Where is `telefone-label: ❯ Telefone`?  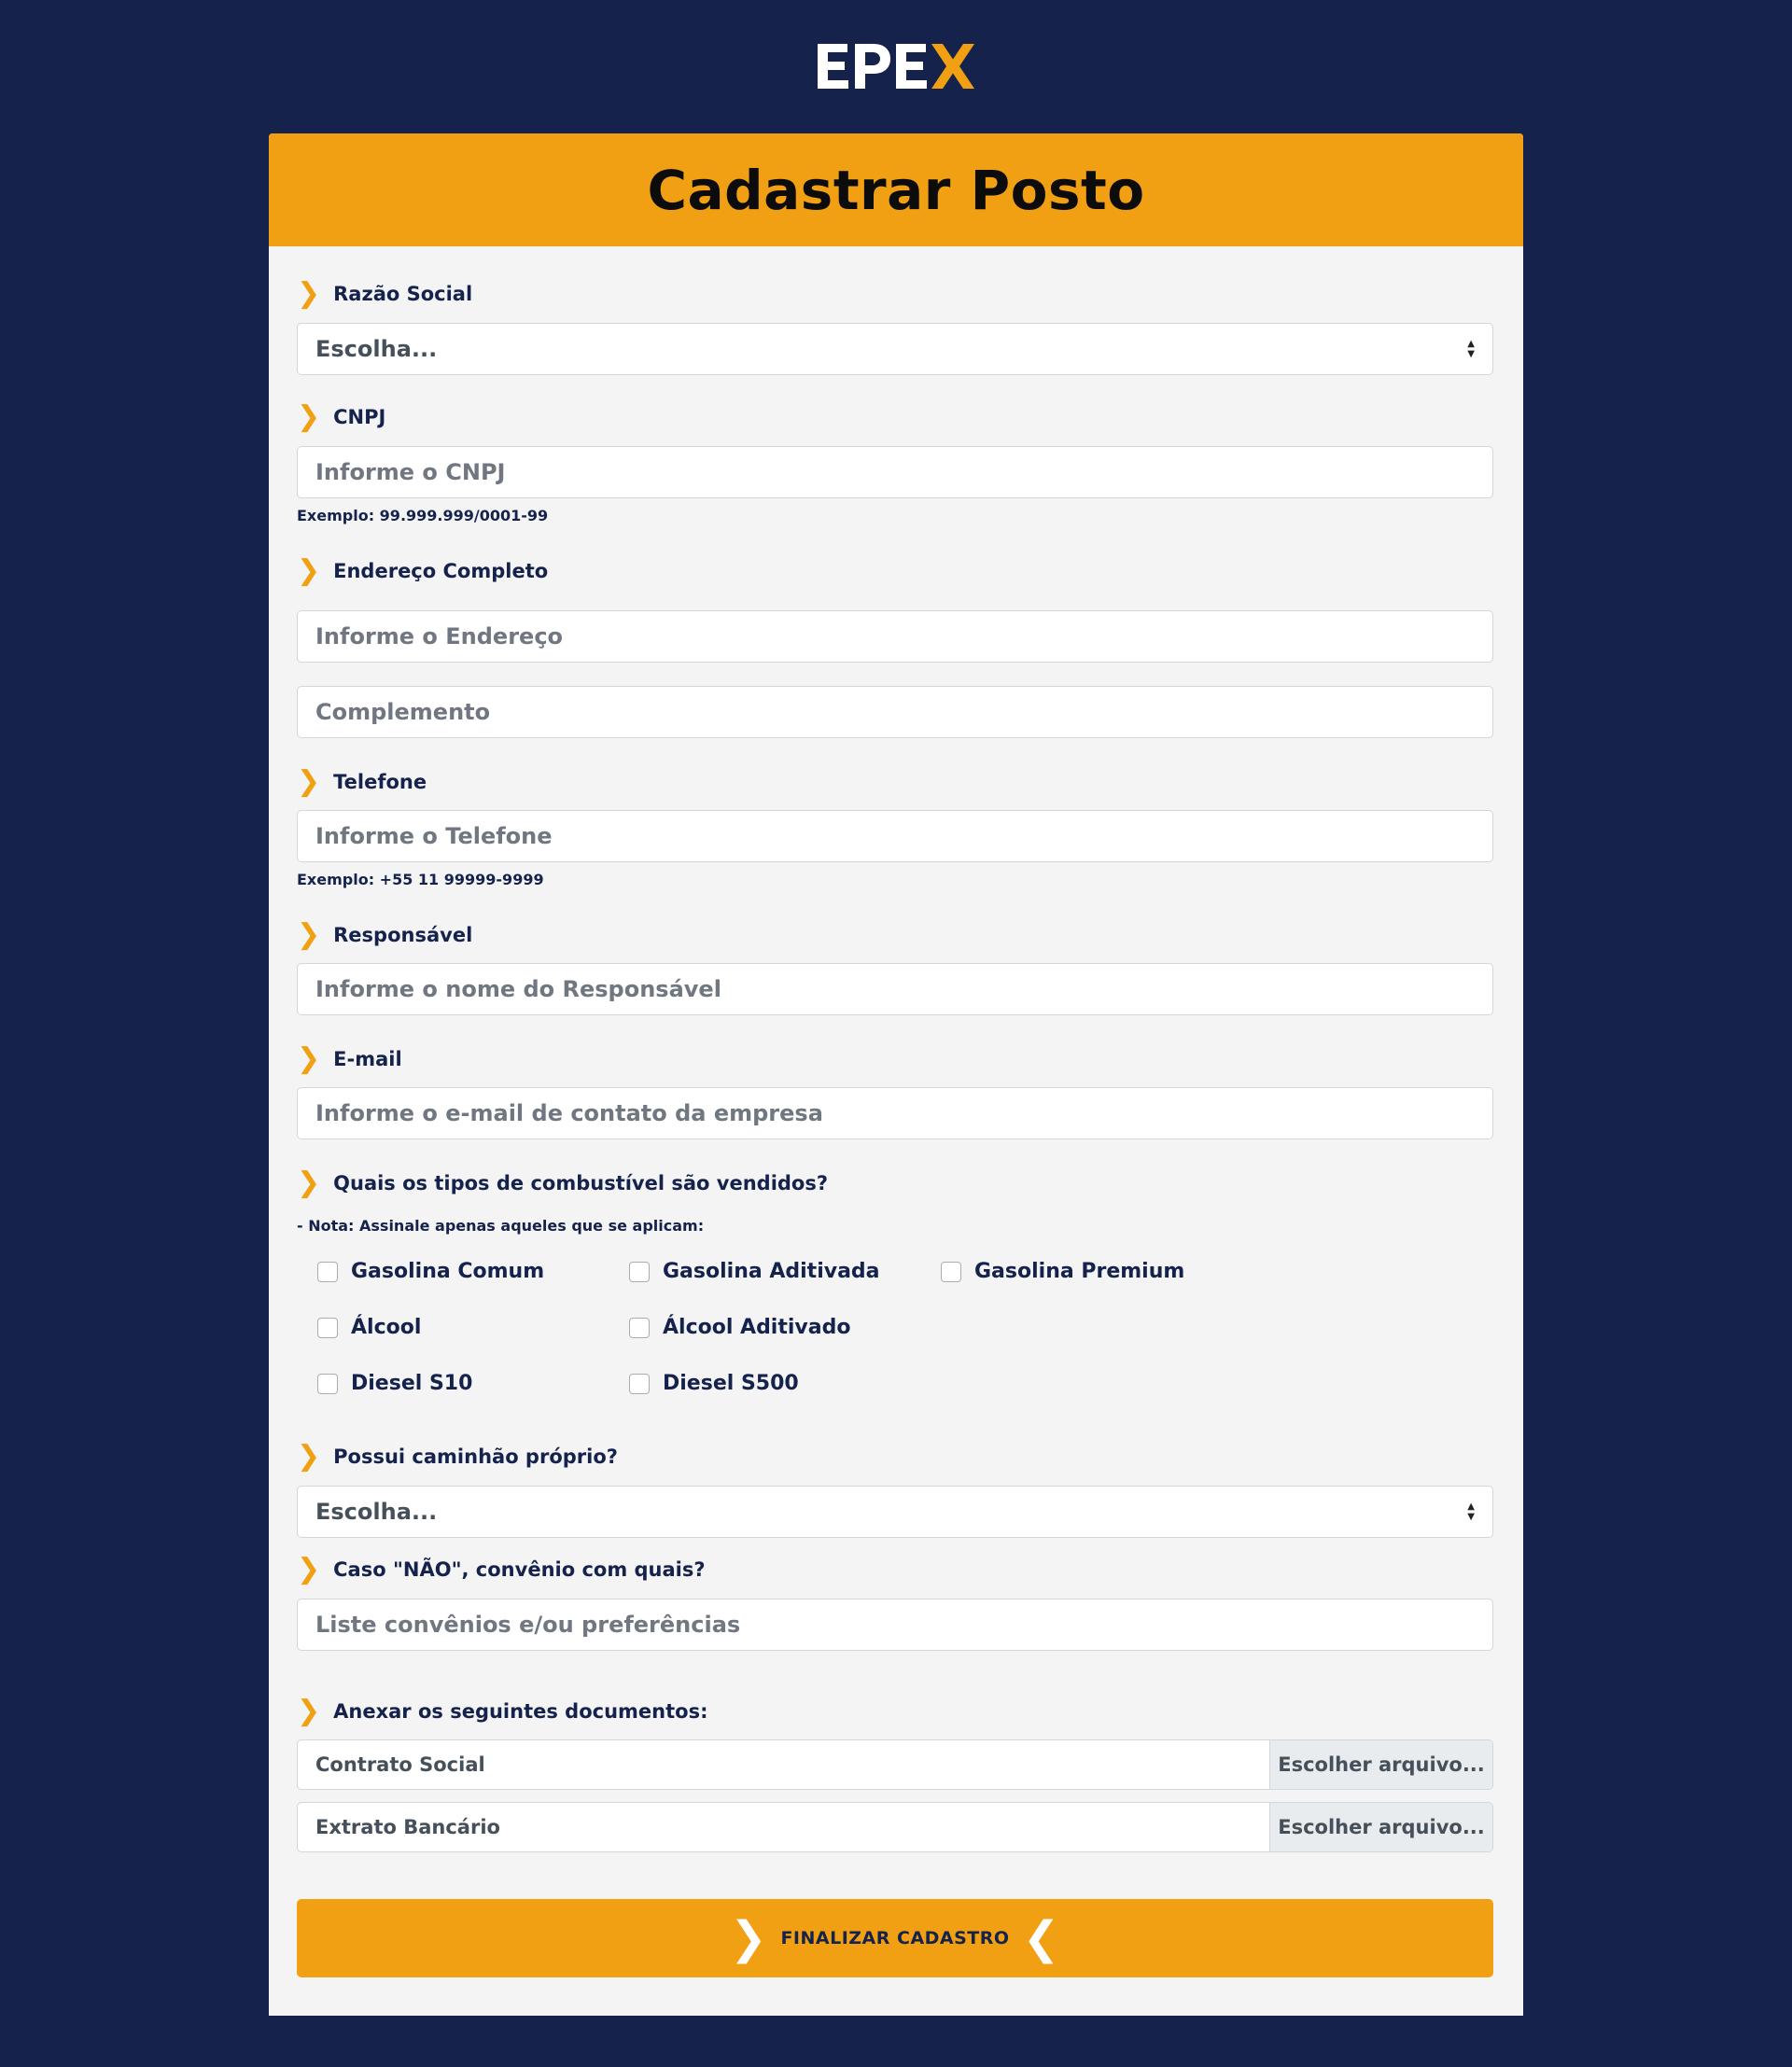 telefone-label: ❯ Telefone is located at coordinates (362, 781).